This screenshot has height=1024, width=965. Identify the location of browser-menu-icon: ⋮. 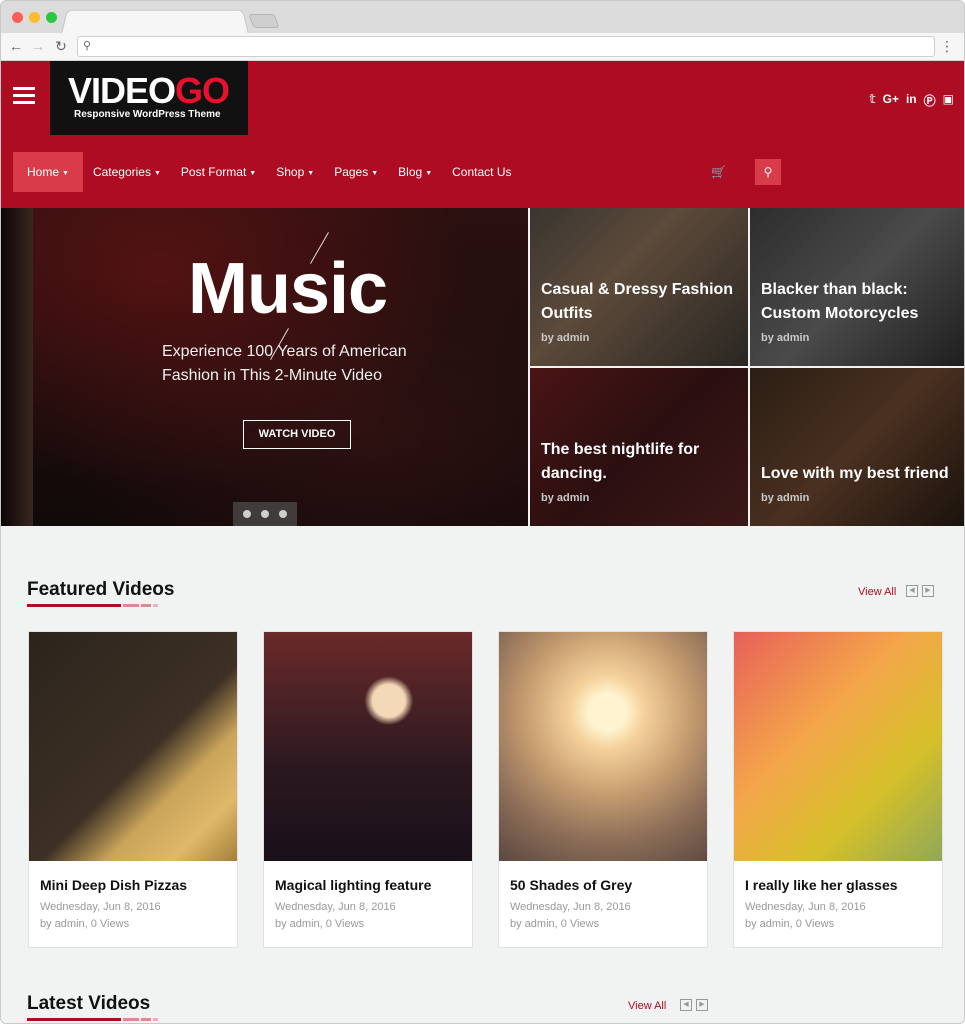
(947, 46).